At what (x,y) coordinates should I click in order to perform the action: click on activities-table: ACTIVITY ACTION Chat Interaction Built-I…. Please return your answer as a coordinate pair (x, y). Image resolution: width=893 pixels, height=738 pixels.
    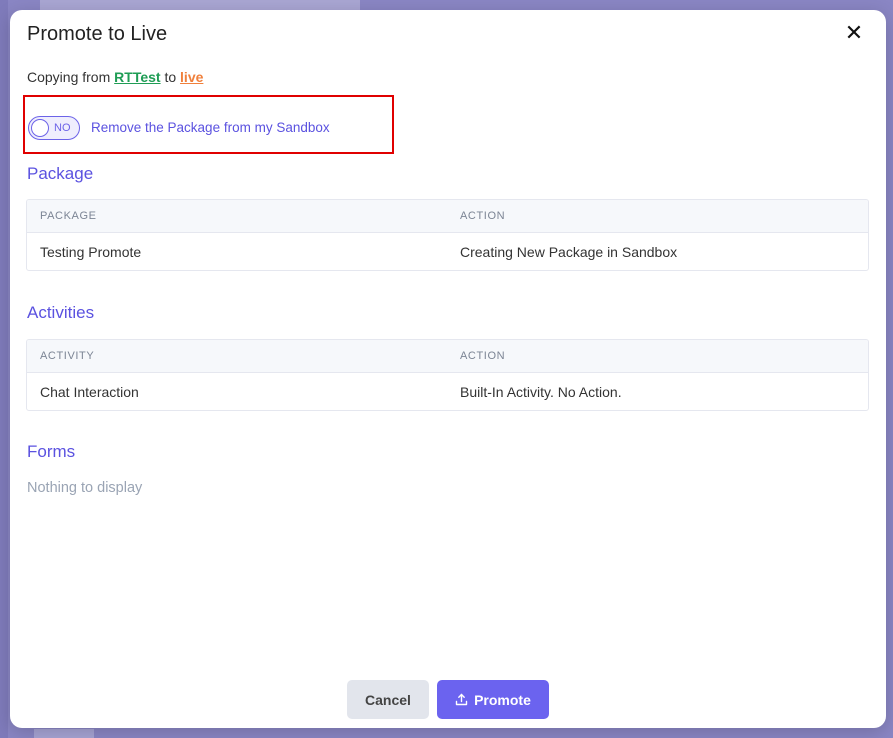
    Looking at the image, I should click on (447, 375).